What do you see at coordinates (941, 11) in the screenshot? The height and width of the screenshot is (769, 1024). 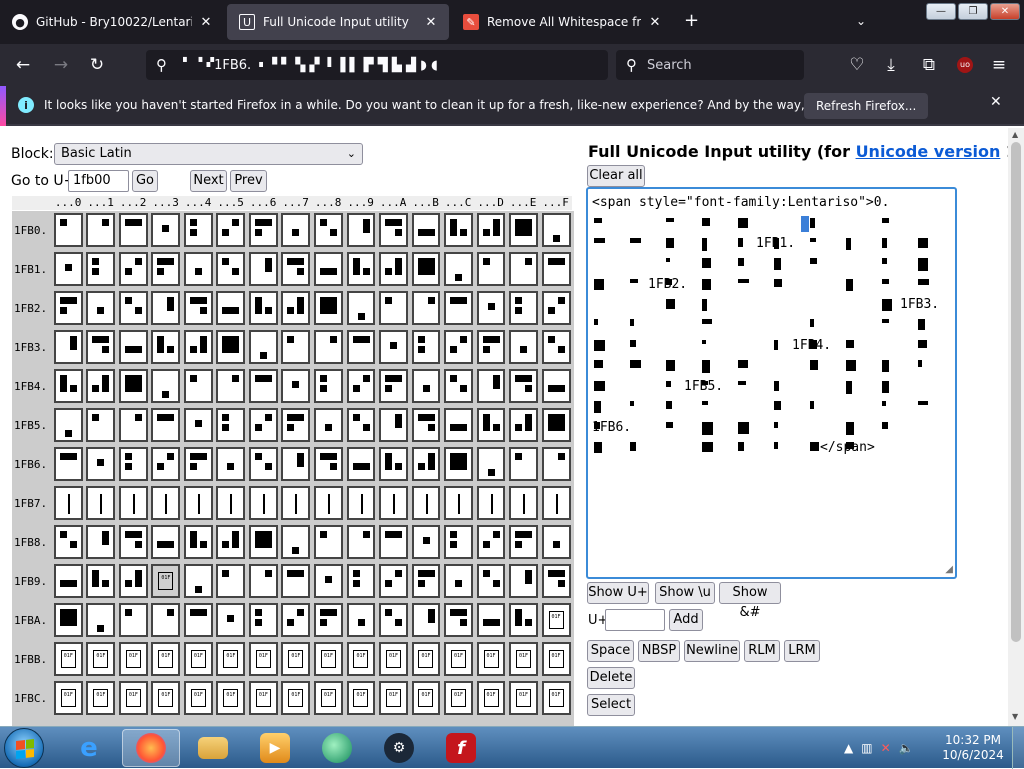 I see `minimize-button: —` at bounding box center [941, 11].